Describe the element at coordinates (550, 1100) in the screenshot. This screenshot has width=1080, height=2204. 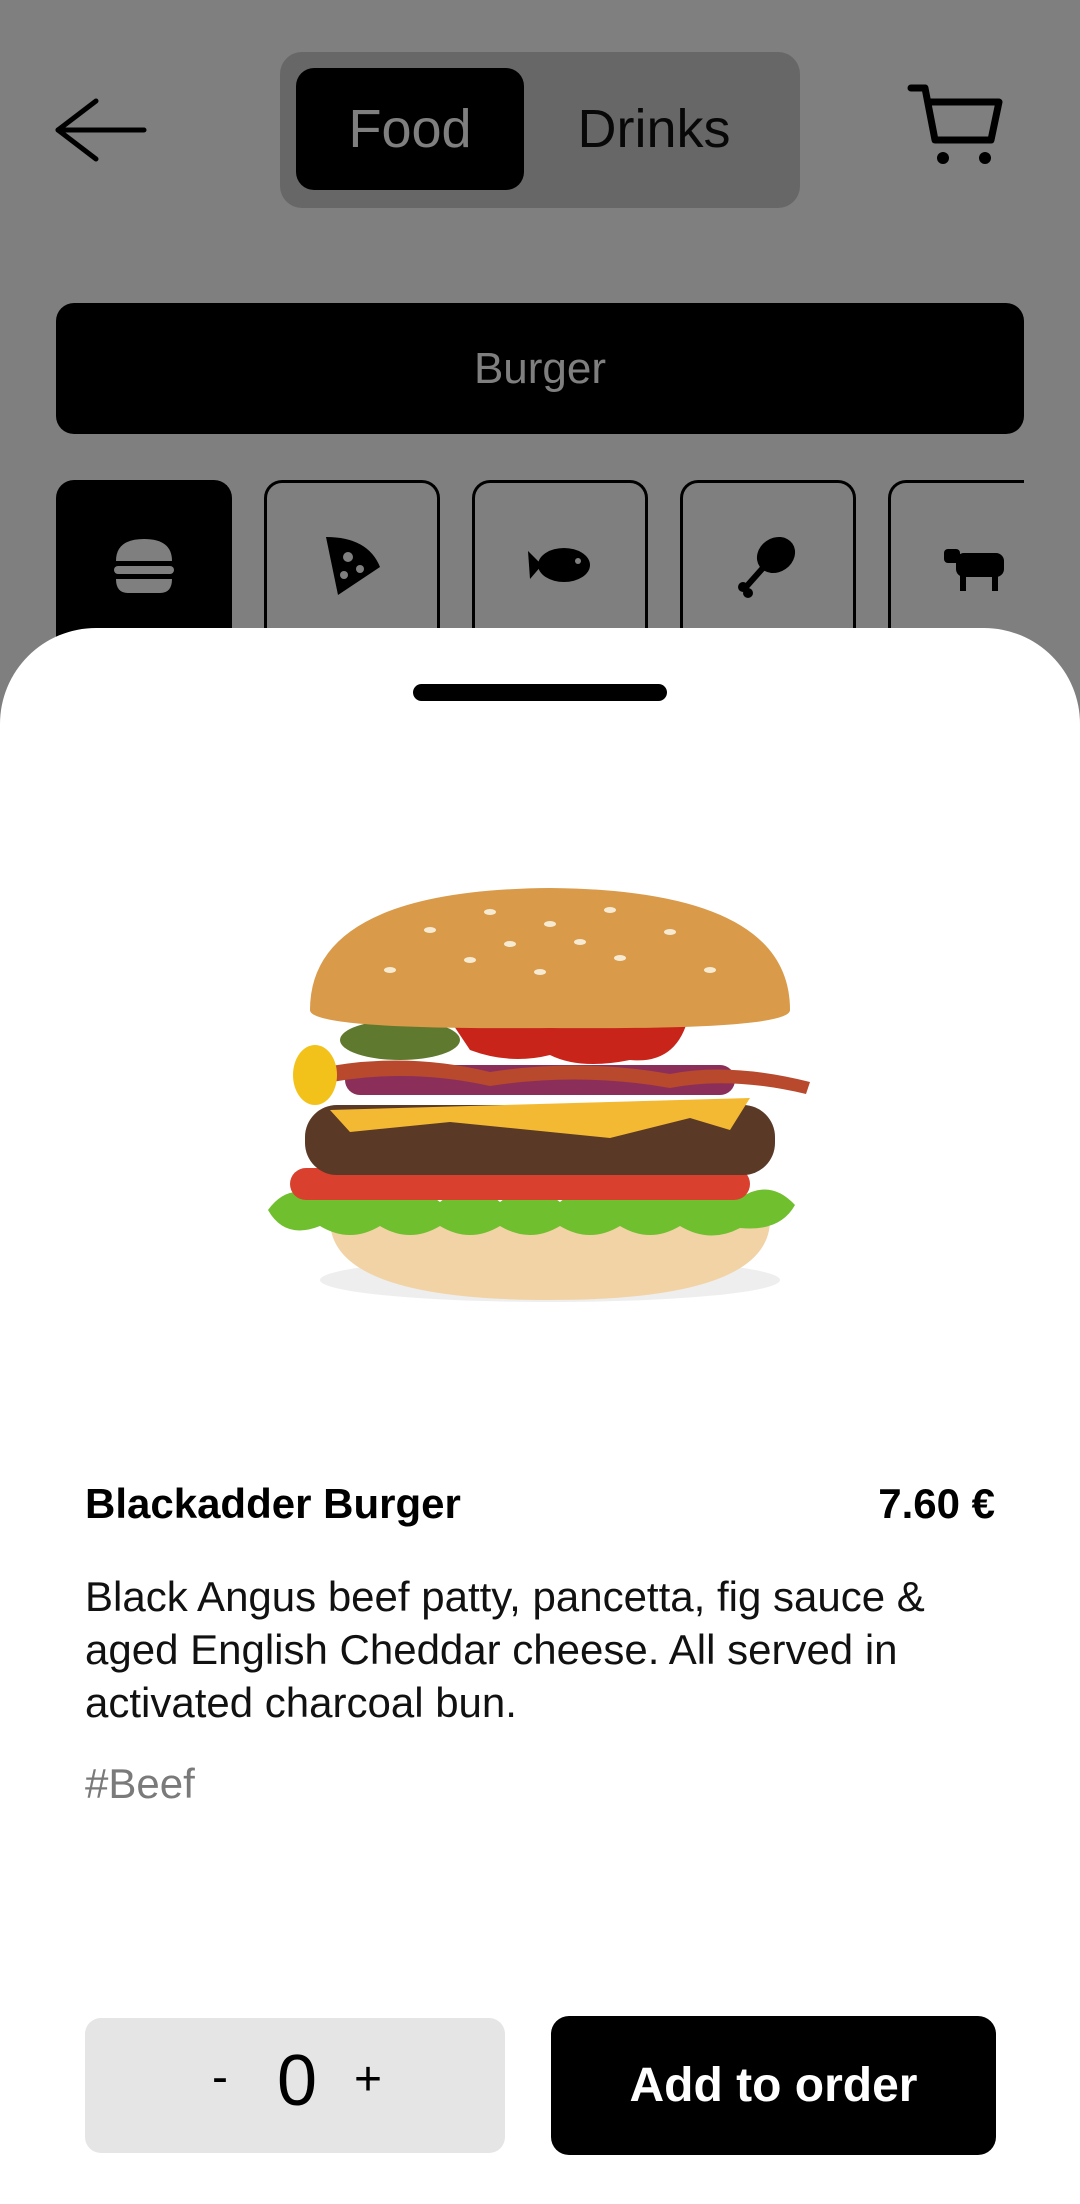
I see `product-image` at that location.